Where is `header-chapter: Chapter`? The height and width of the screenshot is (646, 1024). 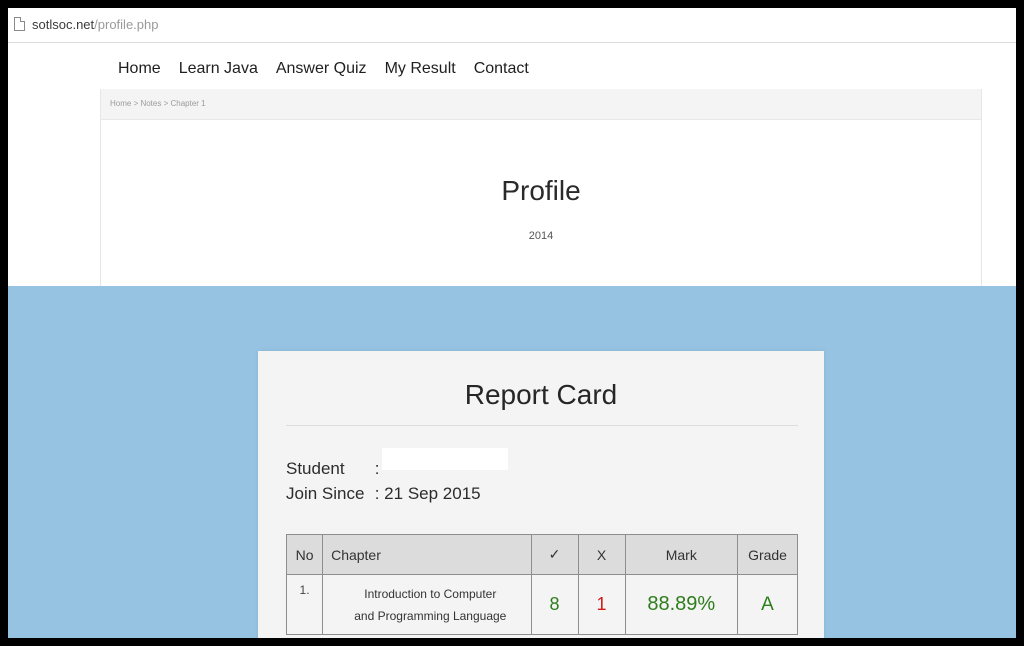
header-chapter: Chapter is located at coordinates (427, 554).